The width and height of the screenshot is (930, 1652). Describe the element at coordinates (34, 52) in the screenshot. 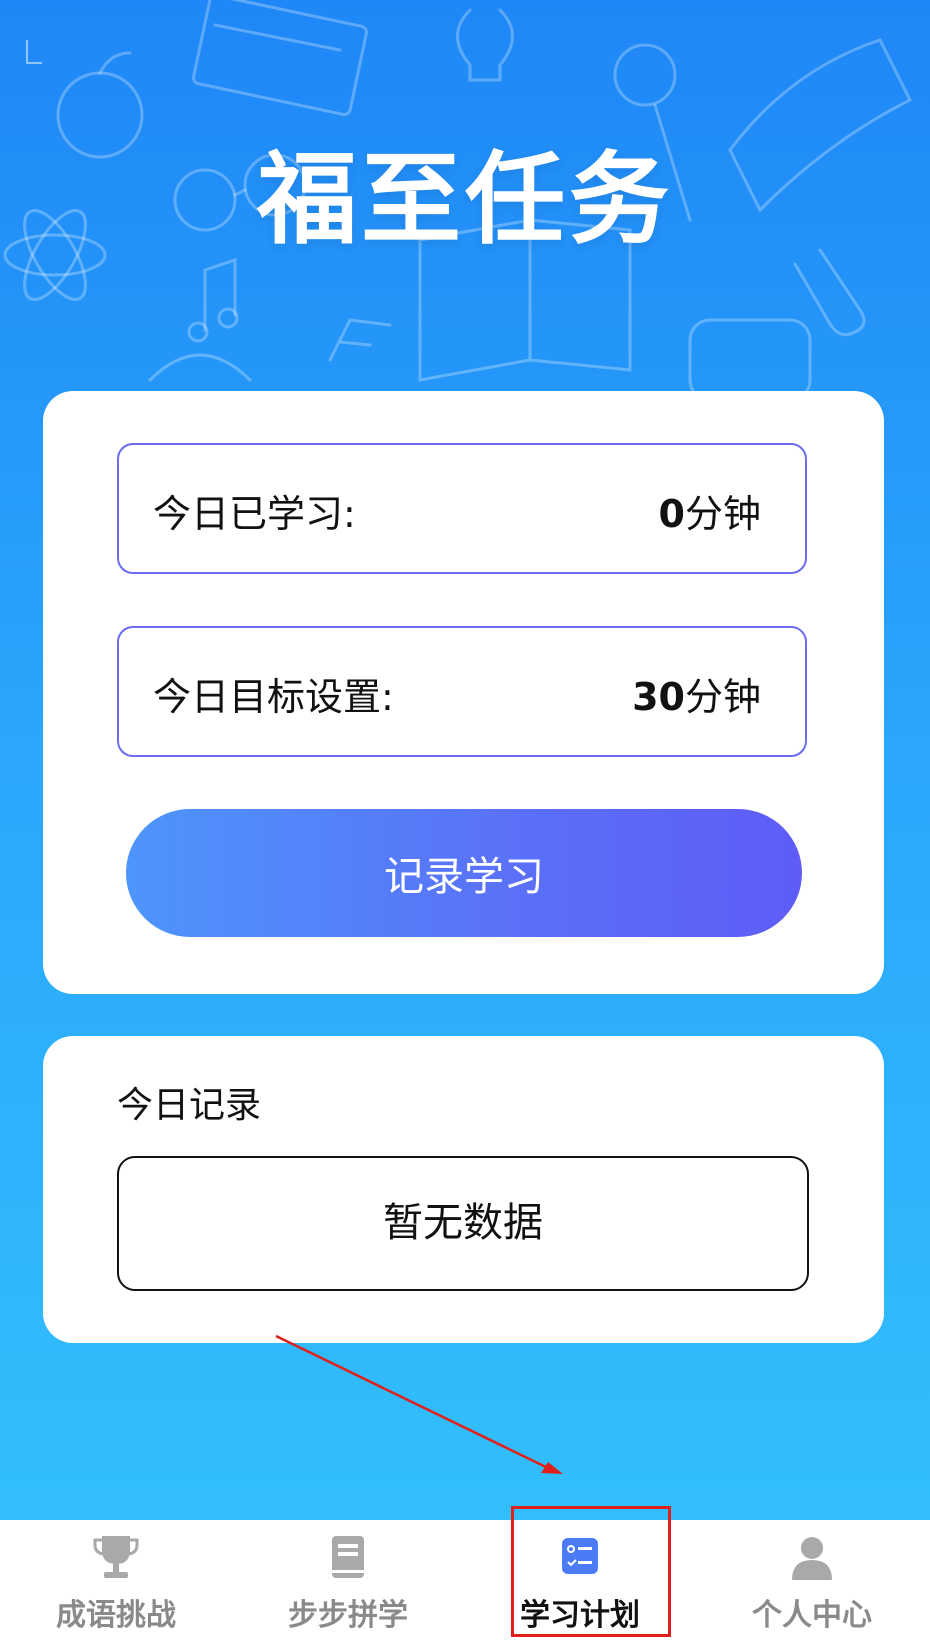

I see `corner-mark` at that location.